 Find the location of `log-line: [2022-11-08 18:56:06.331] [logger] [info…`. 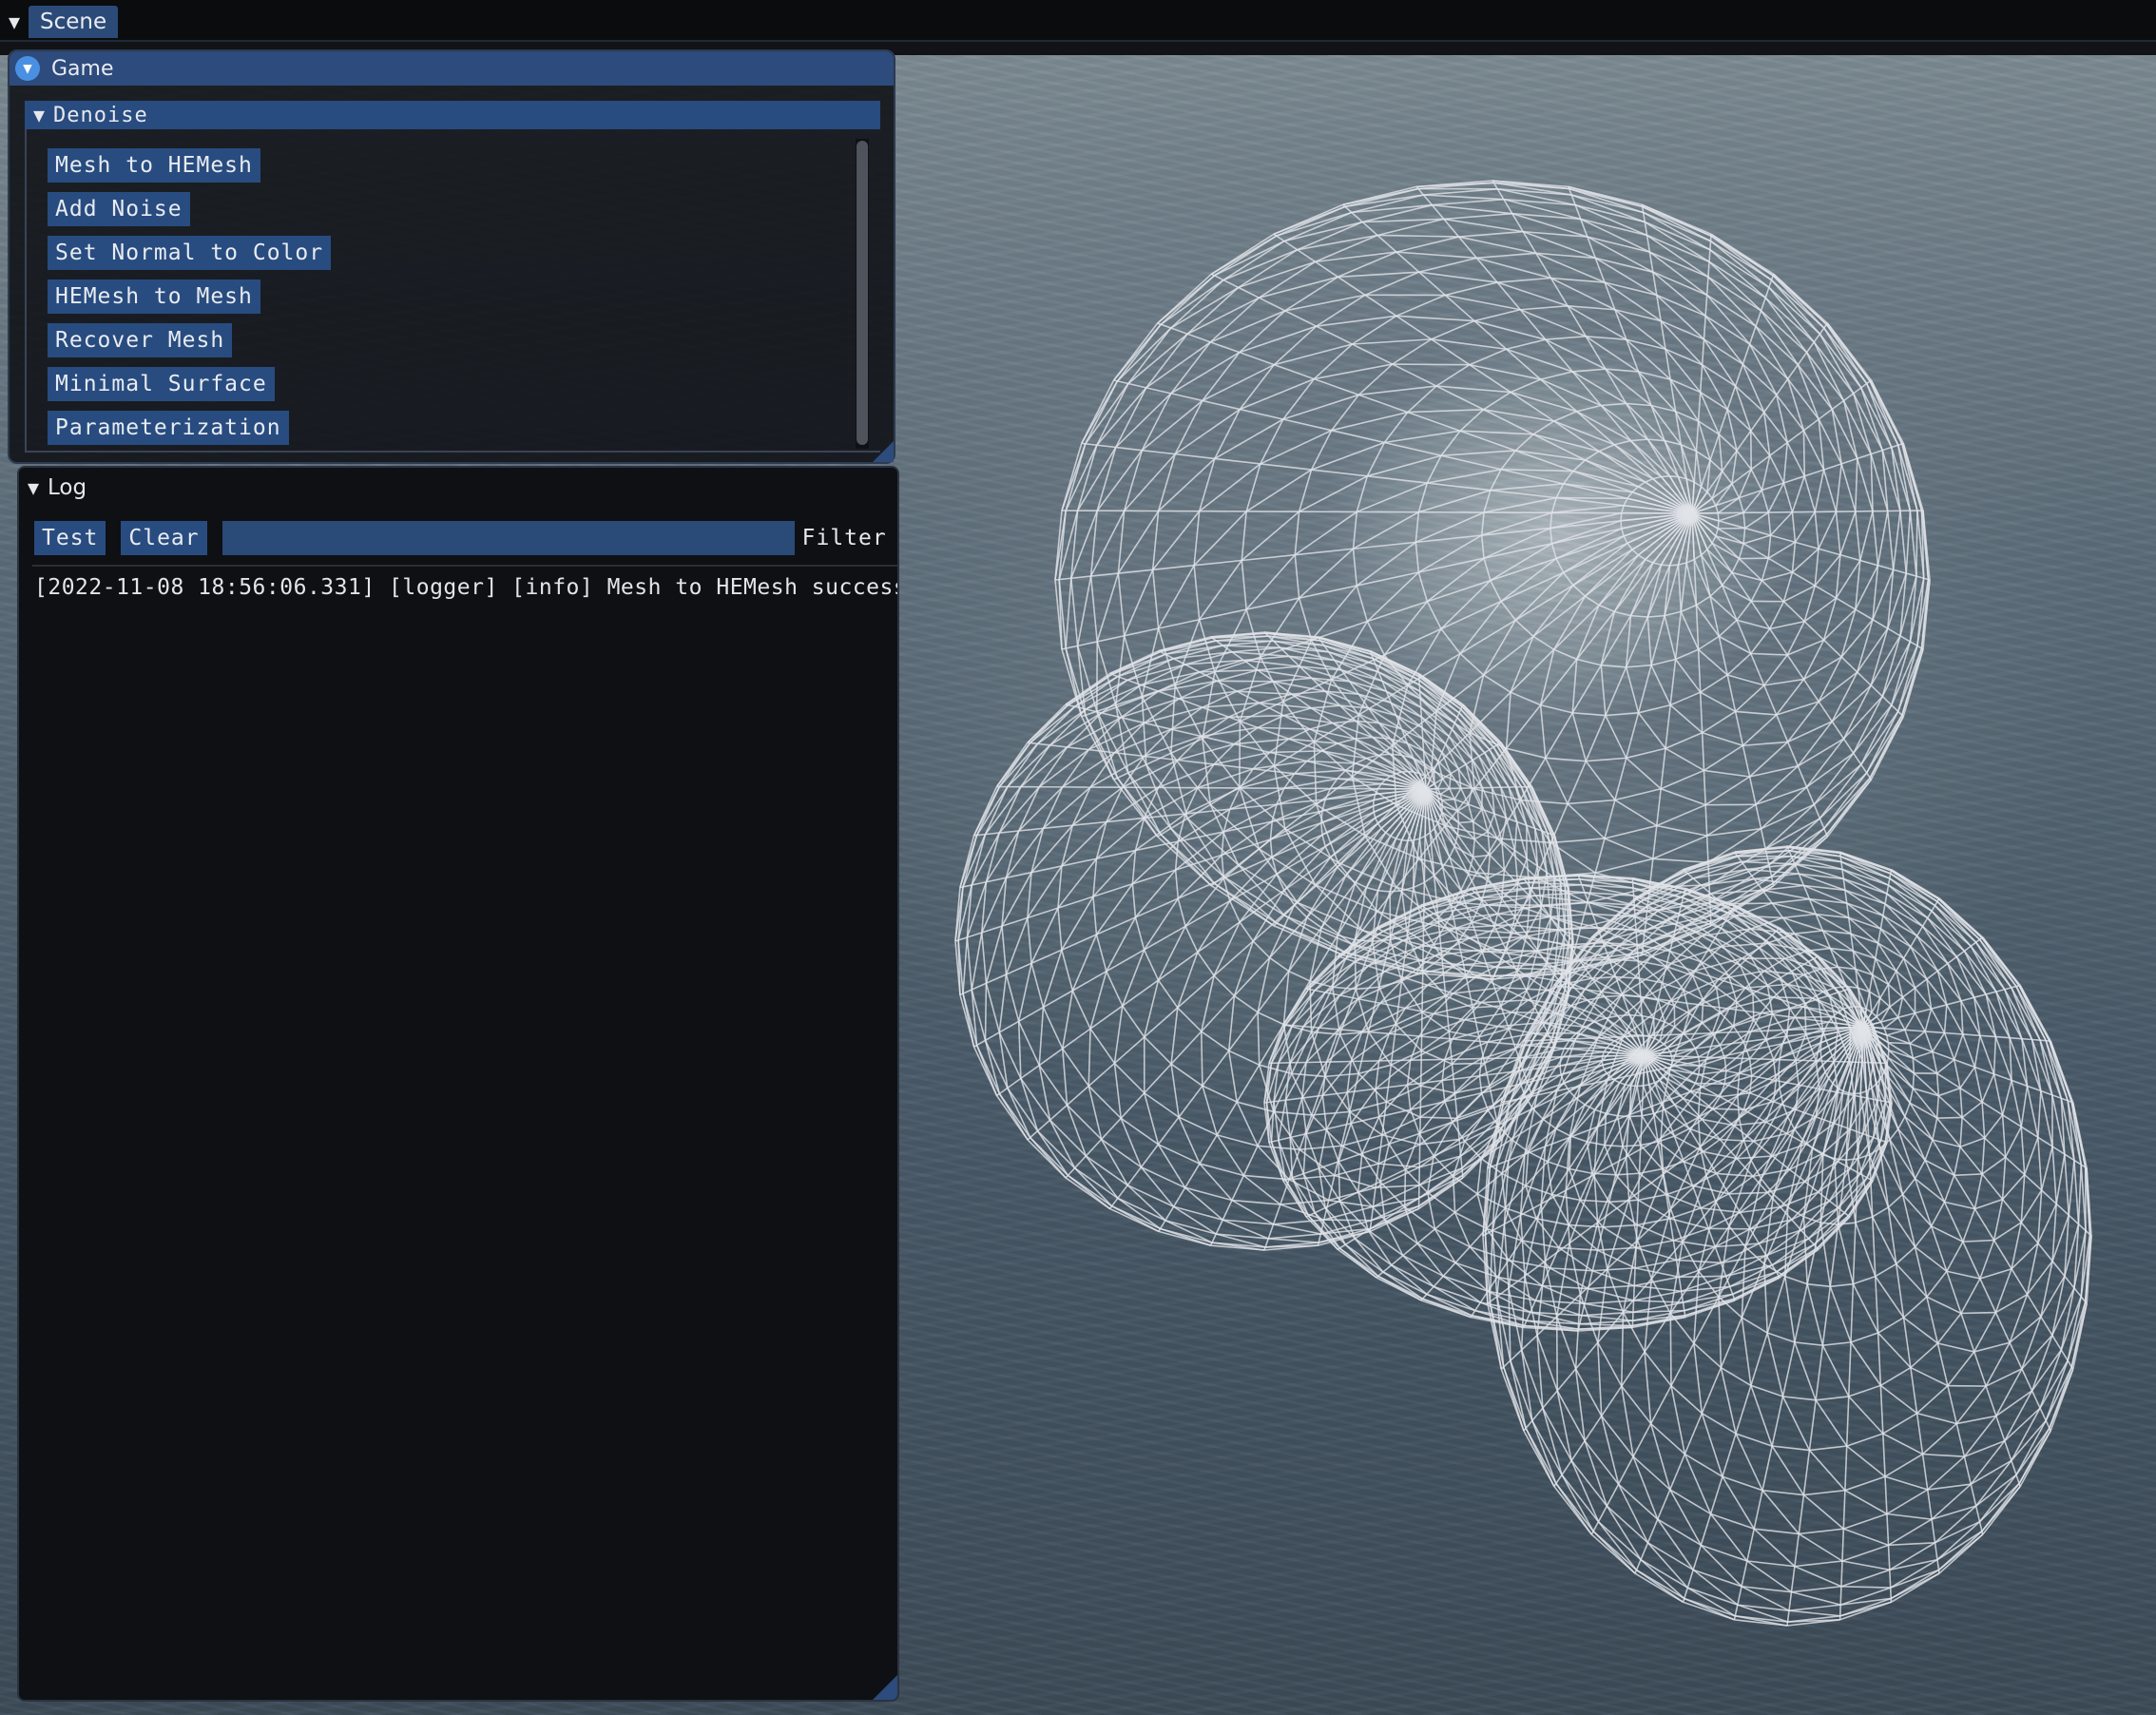

log-line: [2022-11-08 18:56:06.331] [logger] [info… is located at coordinates (466, 587).